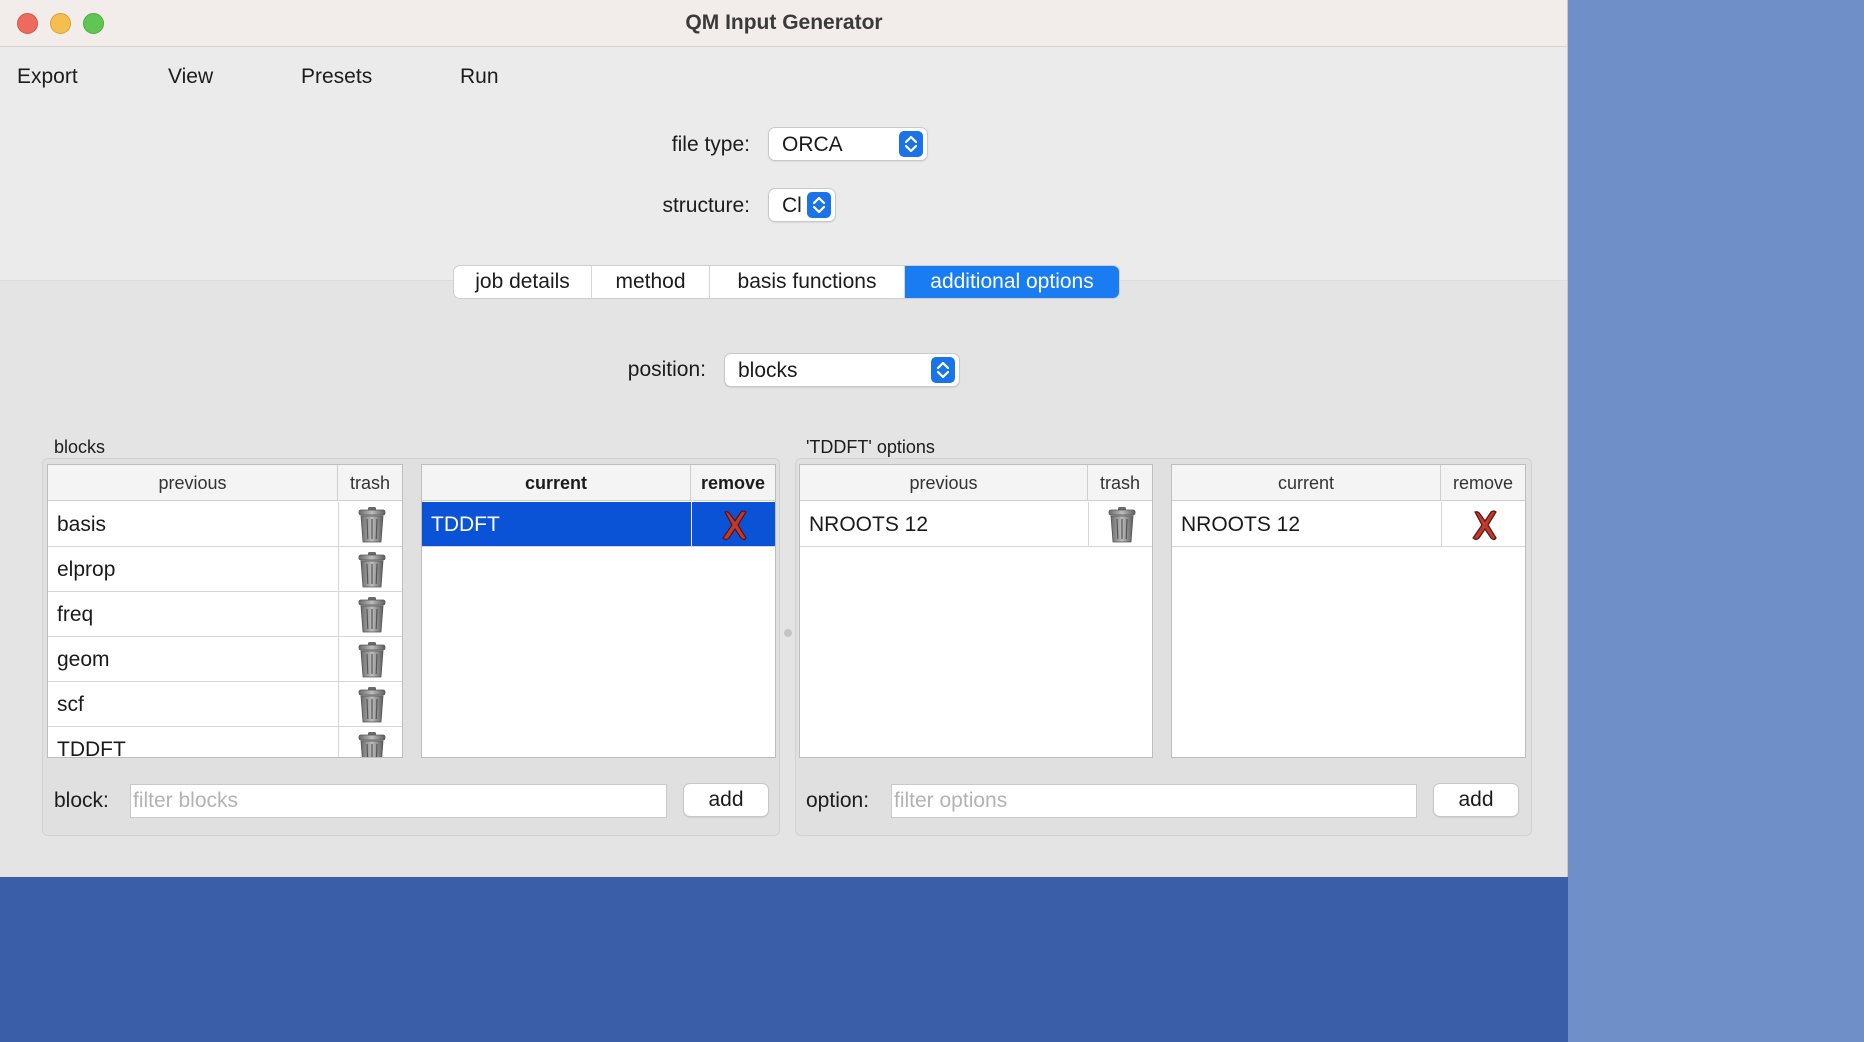 Image resolution: width=1864 pixels, height=1042 pixels. What do you see at coordinates (838, 800) in the screenshot?
I see `option-filter-label: option:` at bounding box center [838, 800].